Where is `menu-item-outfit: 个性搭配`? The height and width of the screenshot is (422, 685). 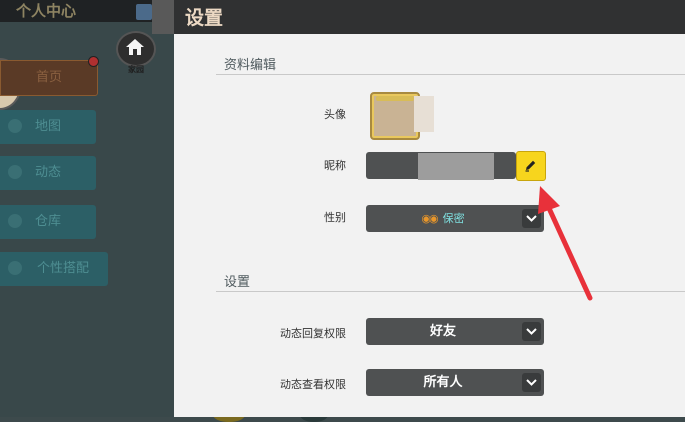
menu-item-outfit: 个性搭配 is located at coordinates (54, 269).